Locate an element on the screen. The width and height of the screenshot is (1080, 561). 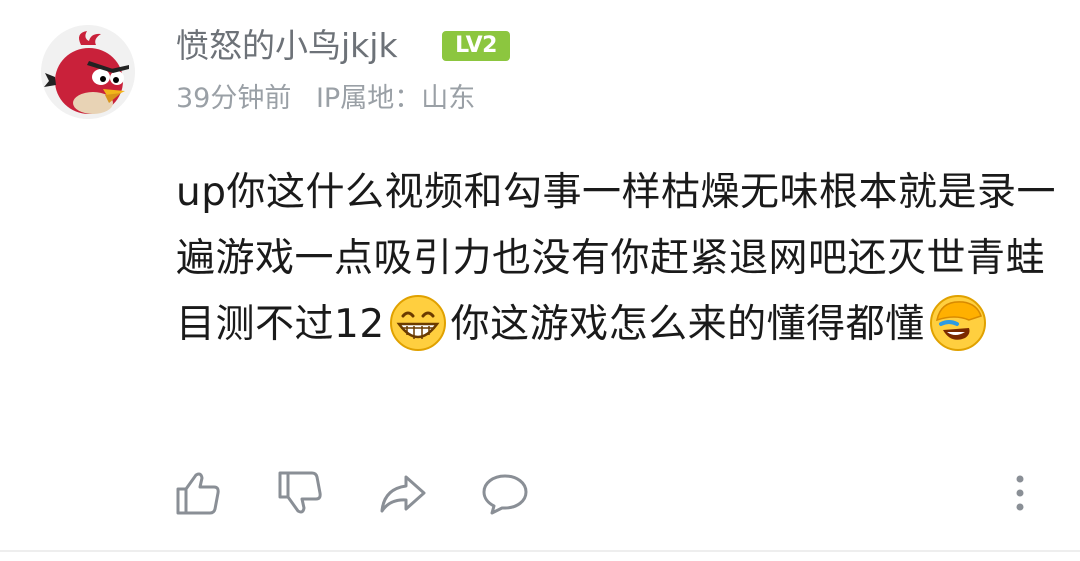
grin-emoji-icon is located at coordinates (418, 323).